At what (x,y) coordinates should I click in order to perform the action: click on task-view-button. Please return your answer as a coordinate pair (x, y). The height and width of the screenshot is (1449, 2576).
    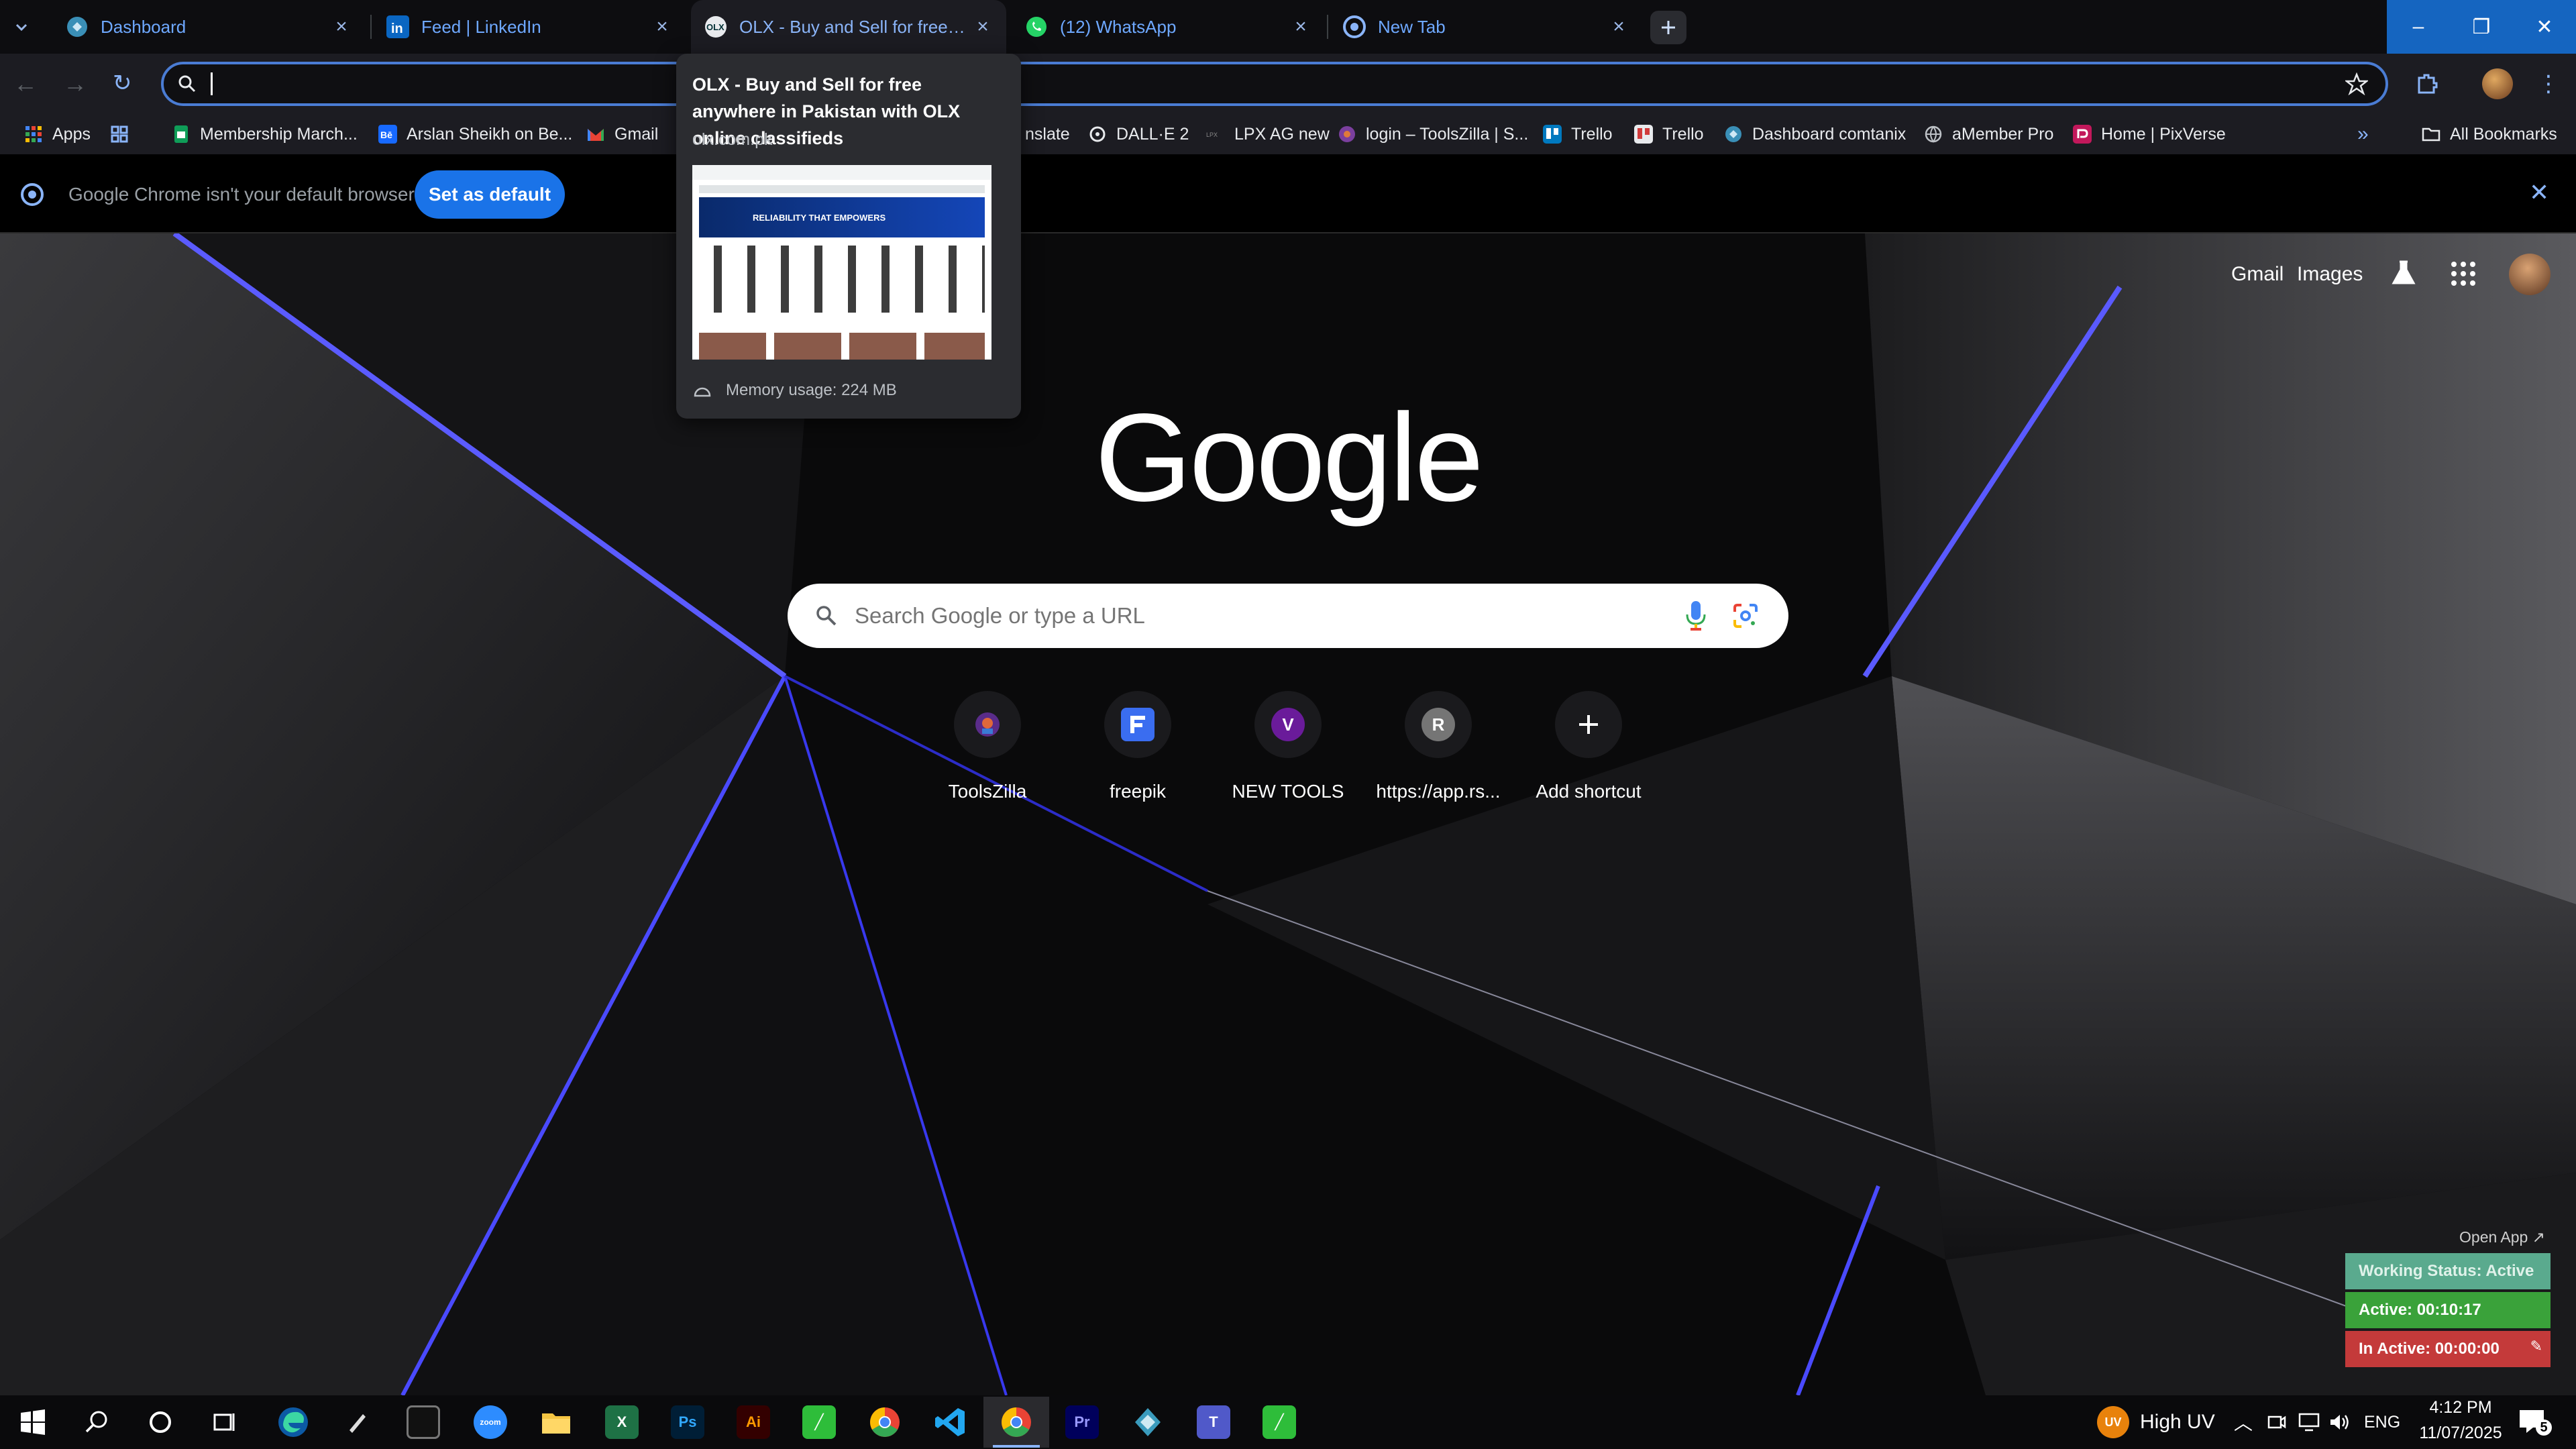
    Looking at the image, I should click on (225, 1422).